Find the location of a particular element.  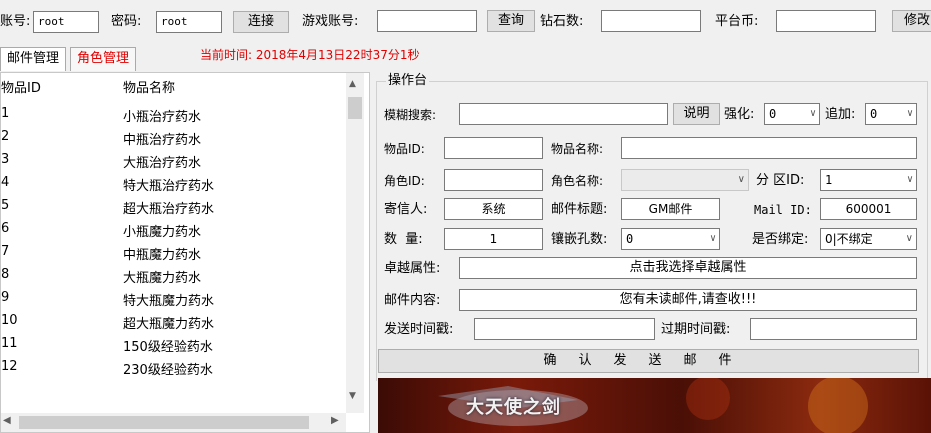

scroll-left-arrow-icon: ◀ is located at coordinates (7, 420).